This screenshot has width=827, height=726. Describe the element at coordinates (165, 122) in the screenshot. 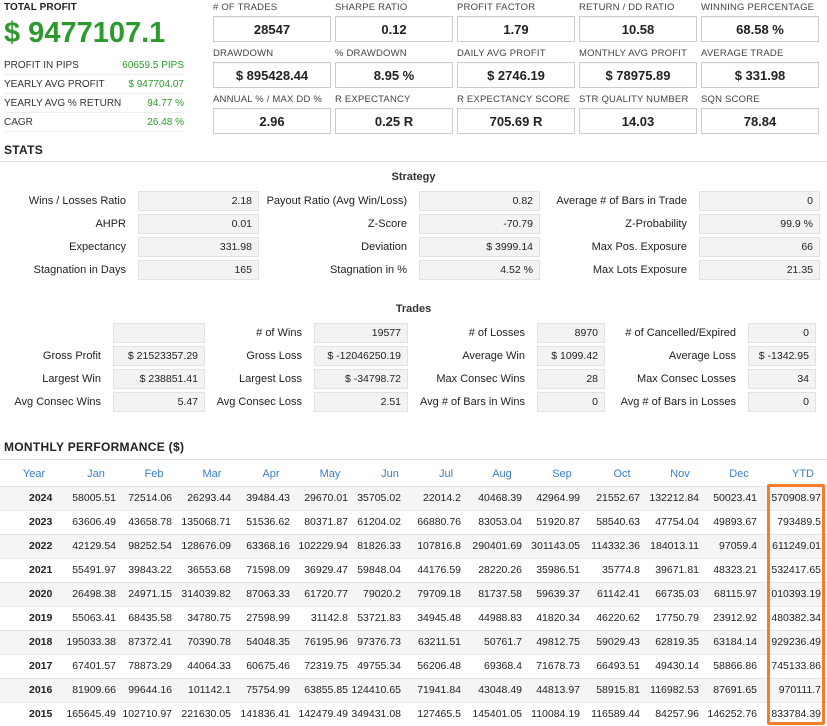

I see `summary-row-value: 26.48 %` at that location.